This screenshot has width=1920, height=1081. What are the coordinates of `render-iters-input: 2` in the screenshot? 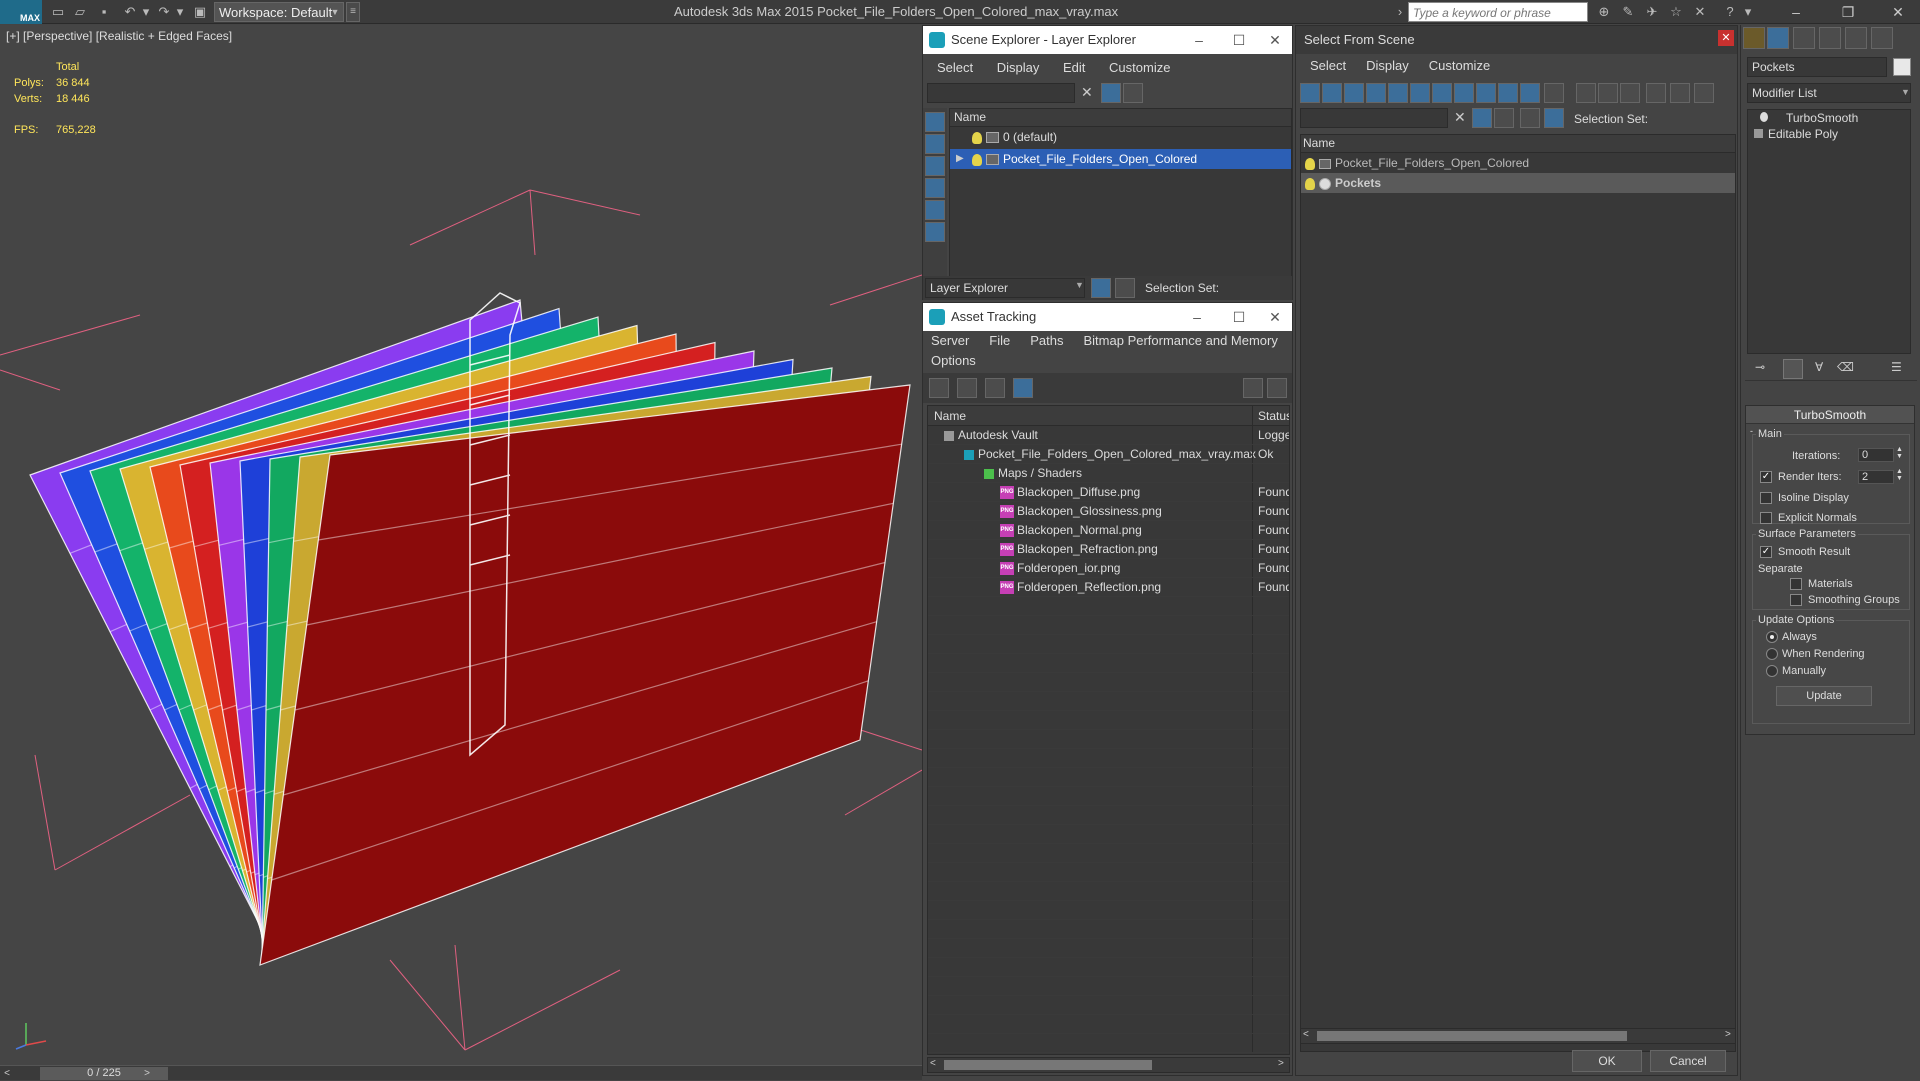 It's located at (1876, 477).